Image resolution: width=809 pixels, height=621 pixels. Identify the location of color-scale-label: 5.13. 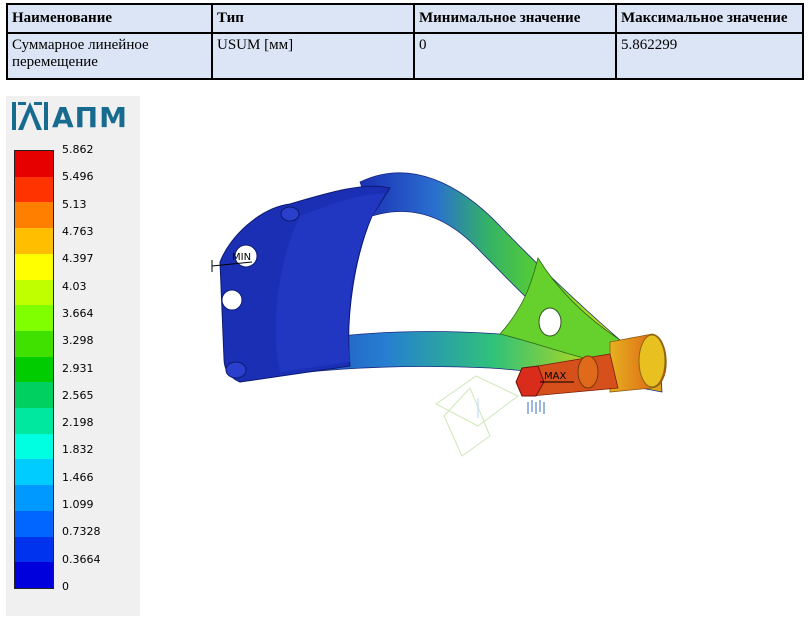
(74, 204).